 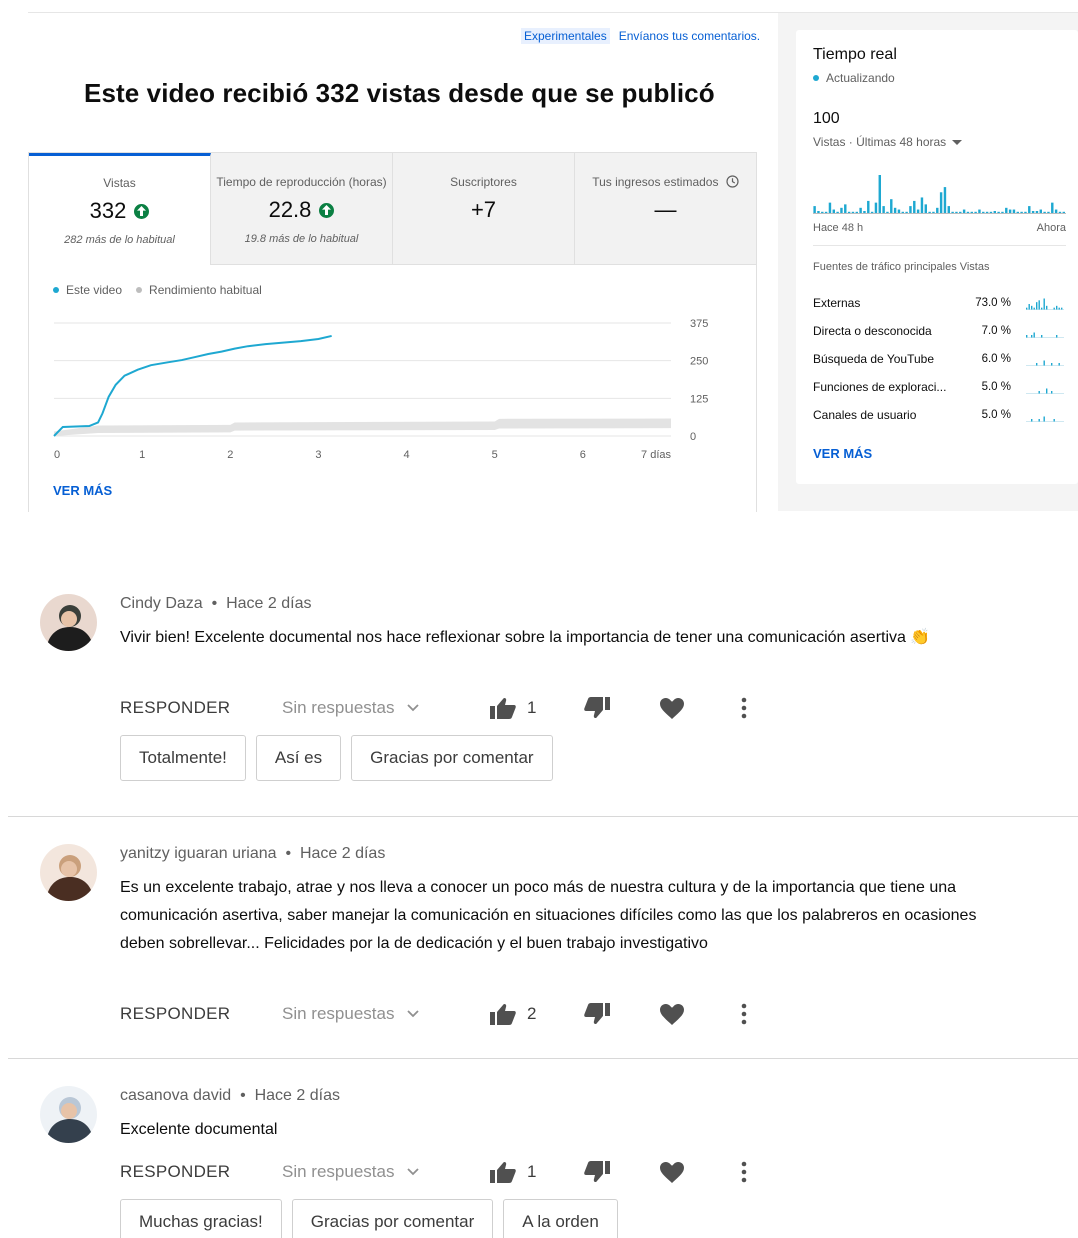 I want to click on tab-ingresos: Tus ingresos estimados —, so click(x=665, y=209).